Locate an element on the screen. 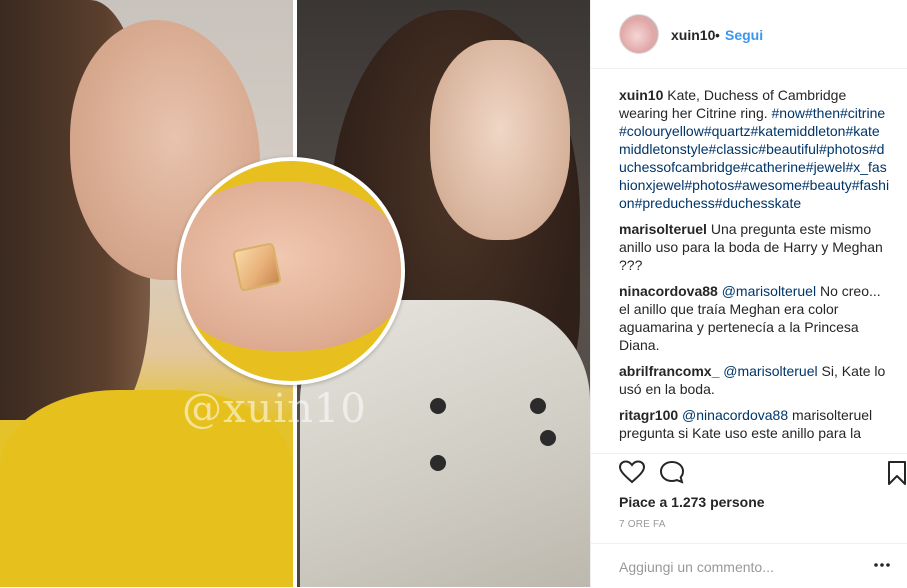 This screenshot has width=907, height=588. citrine-ring is located at coordinates (257, 267).